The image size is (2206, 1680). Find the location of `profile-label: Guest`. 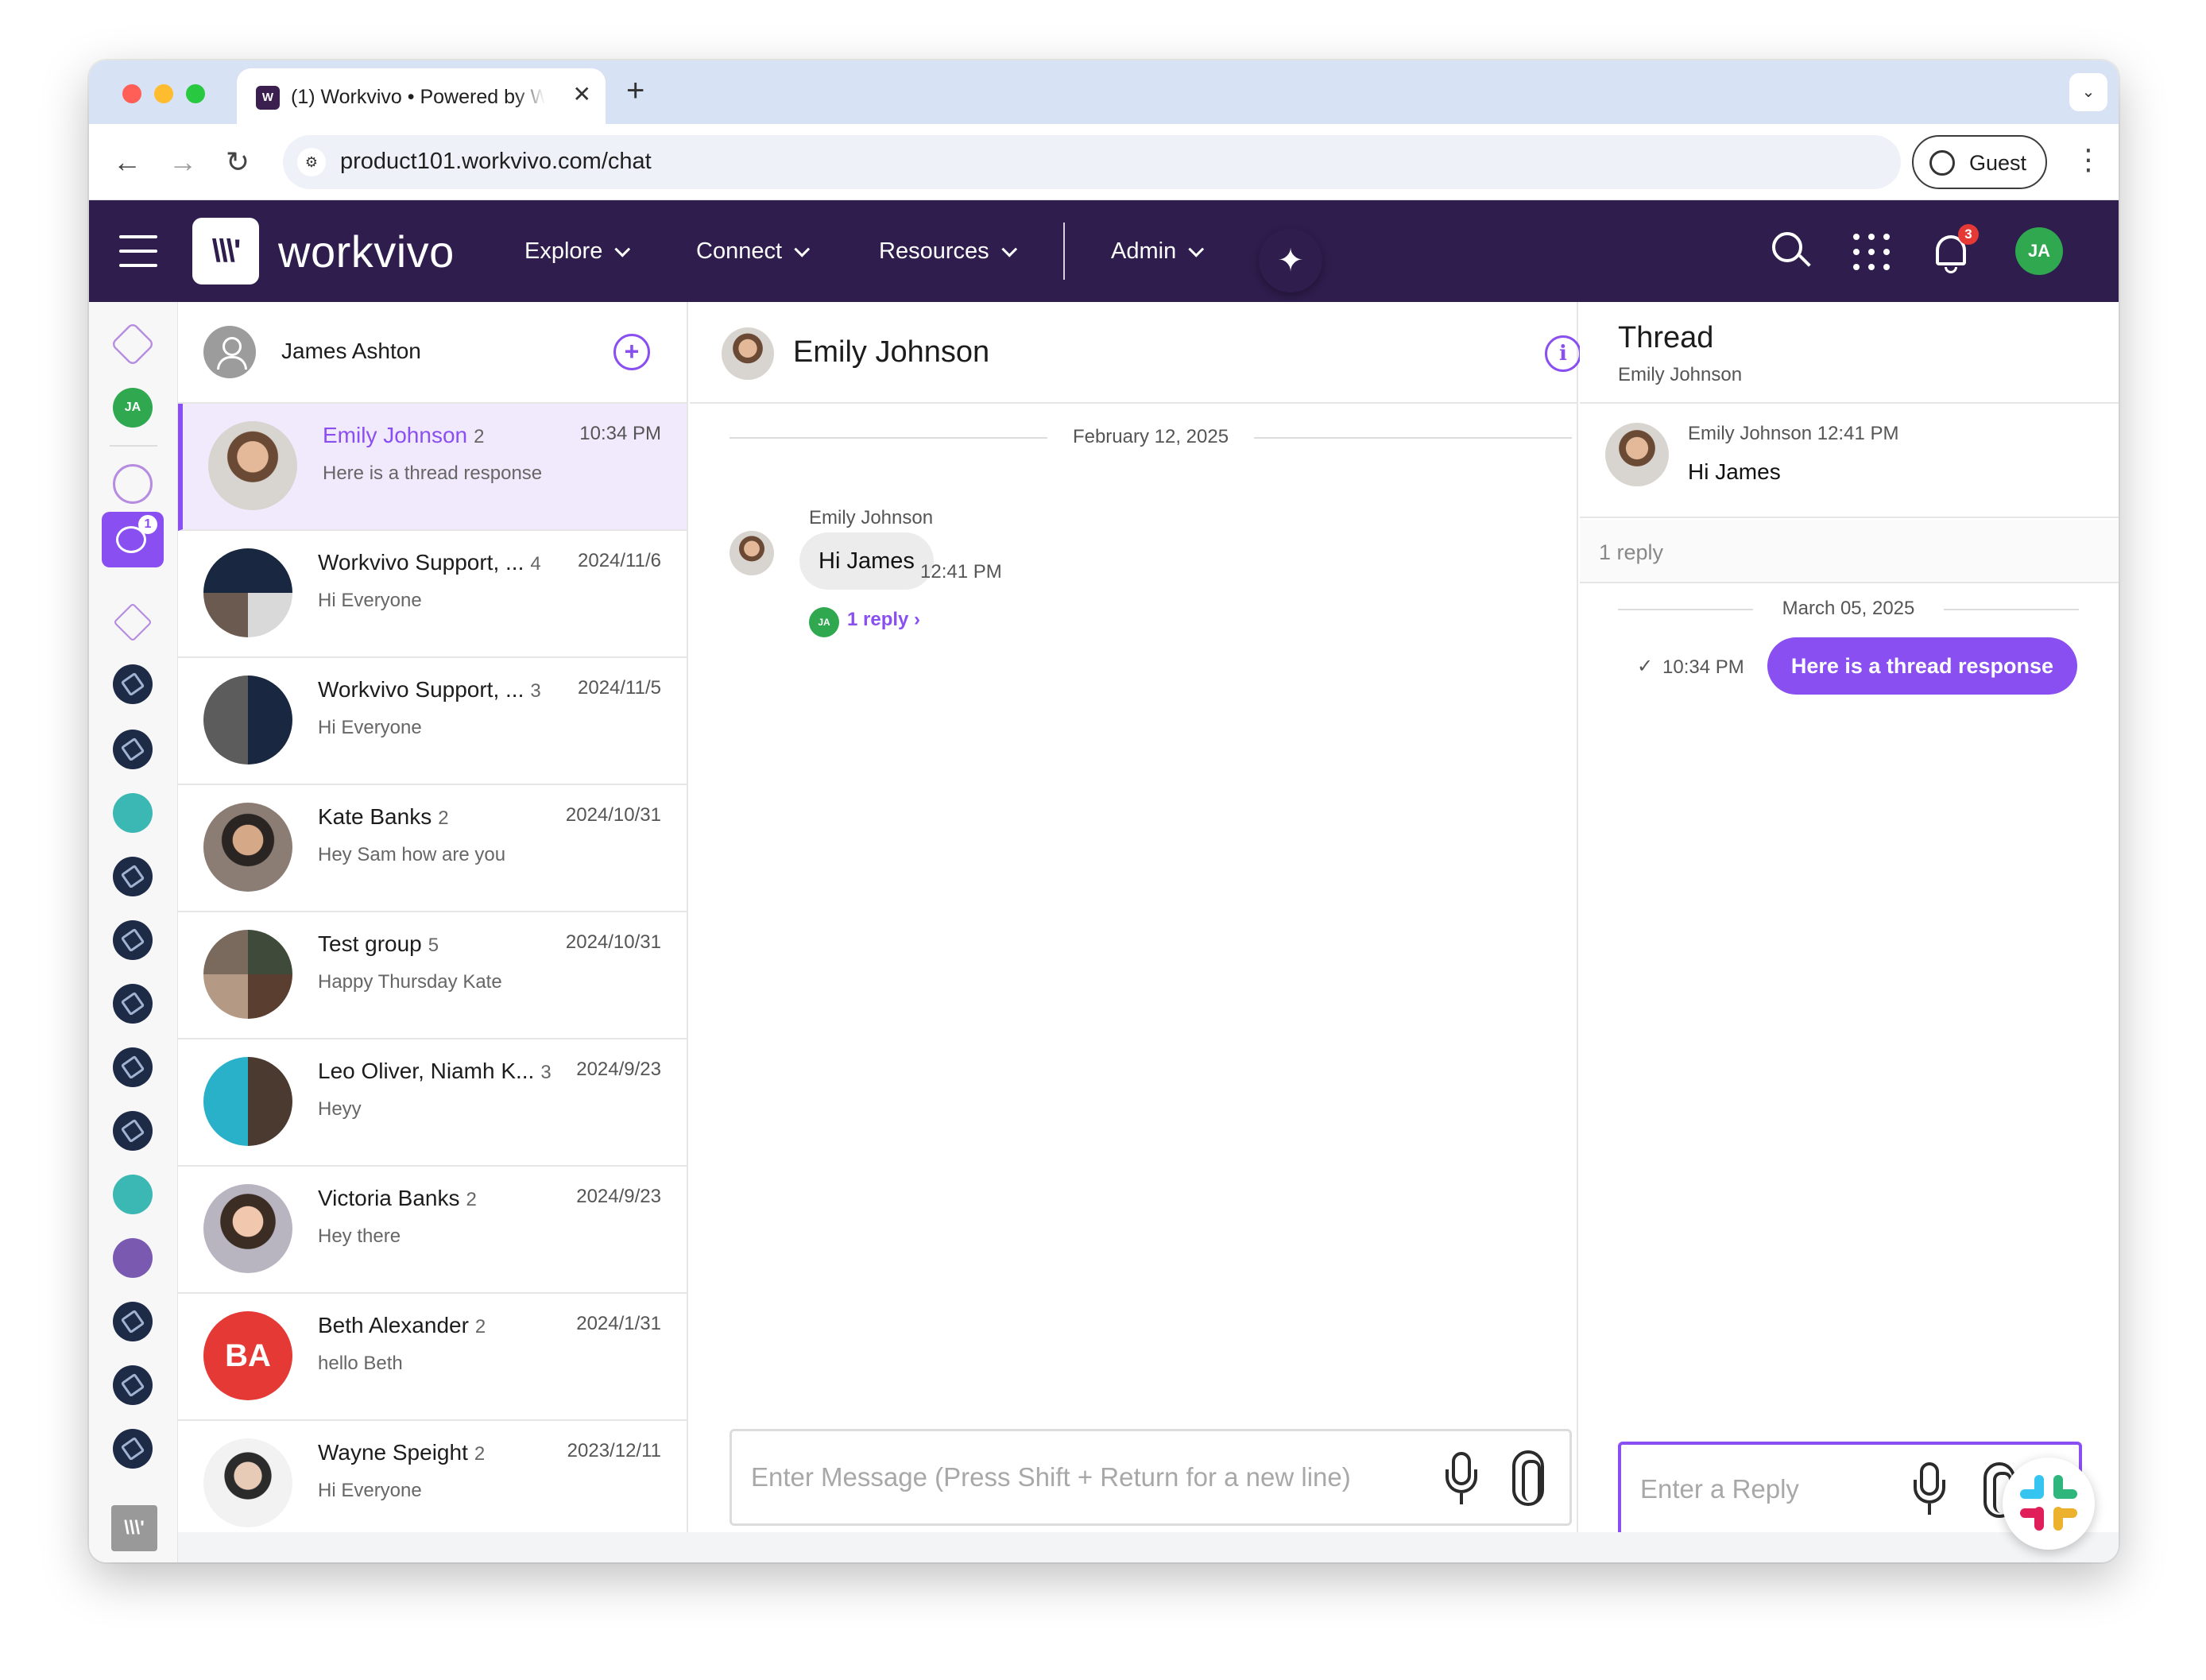

profile-label: Guest is located at coordinates (1998, 163).